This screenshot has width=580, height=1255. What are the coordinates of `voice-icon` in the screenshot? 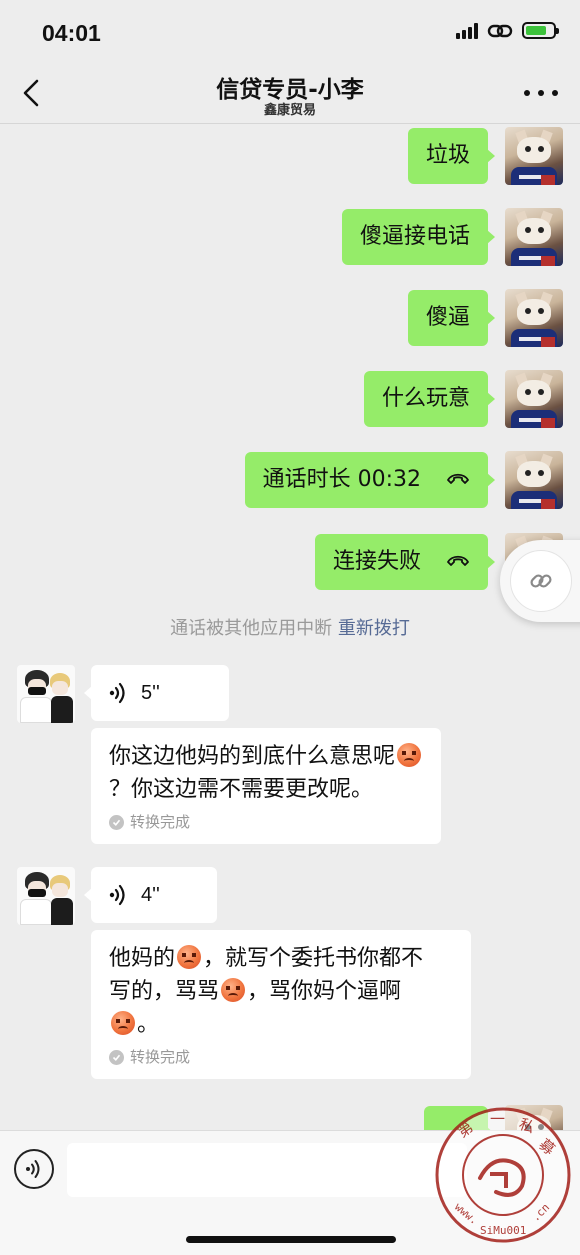 It's located at (33, 1169).